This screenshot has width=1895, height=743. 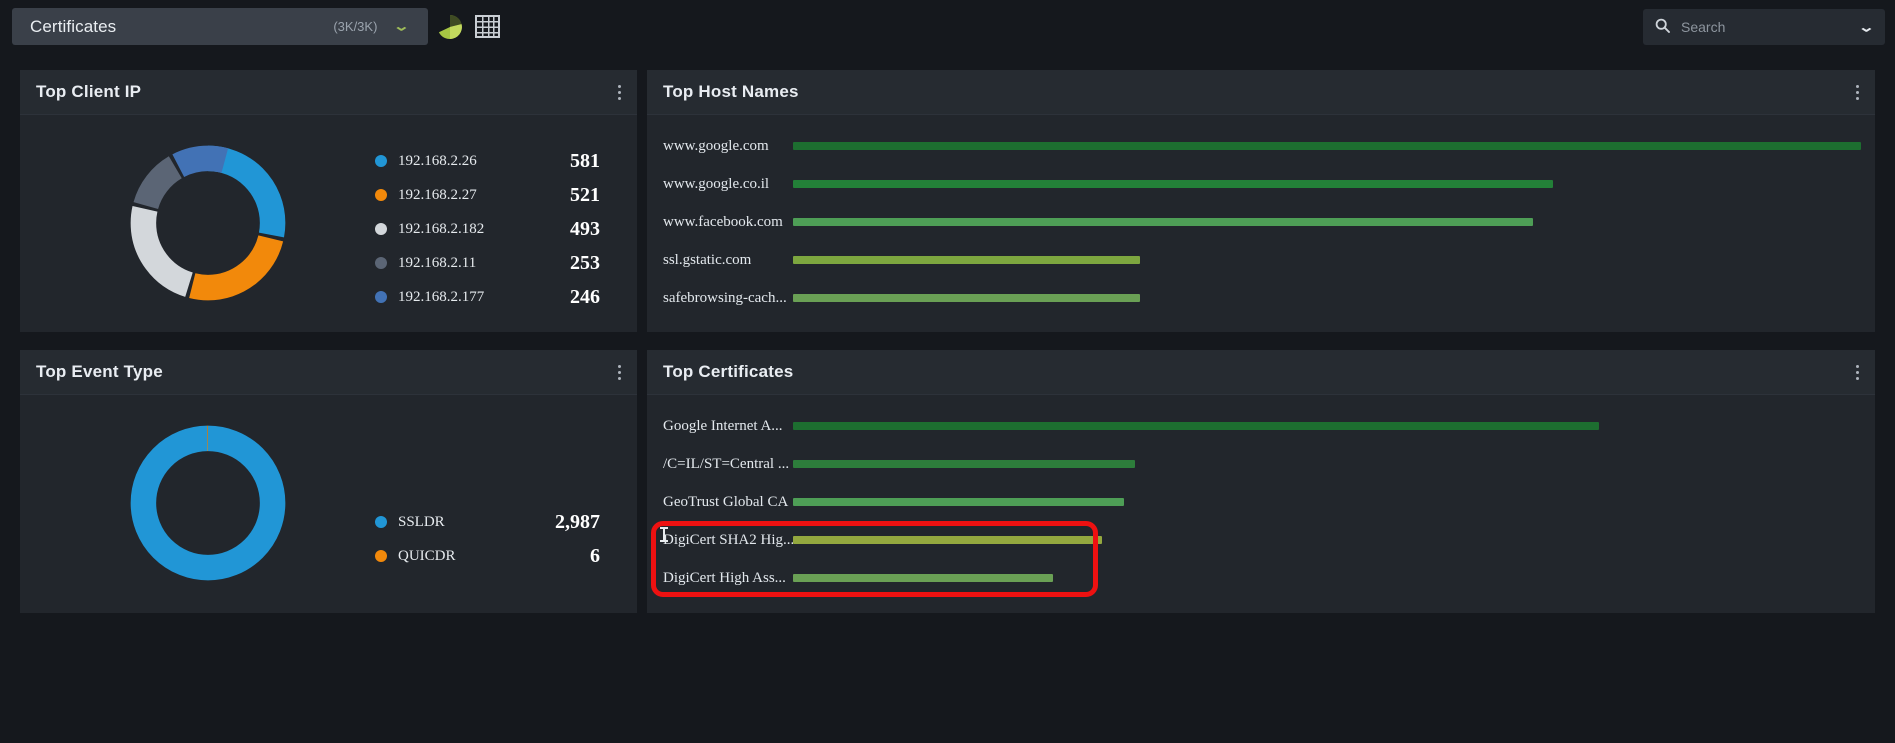 I want to click on dataset-count: (3K/3K), so click(x=355, y=26).